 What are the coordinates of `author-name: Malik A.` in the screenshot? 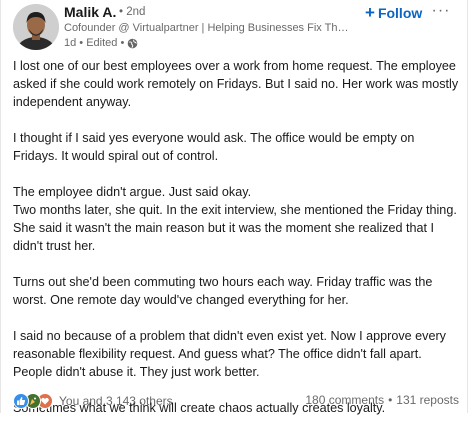 It's located at (90, 12).